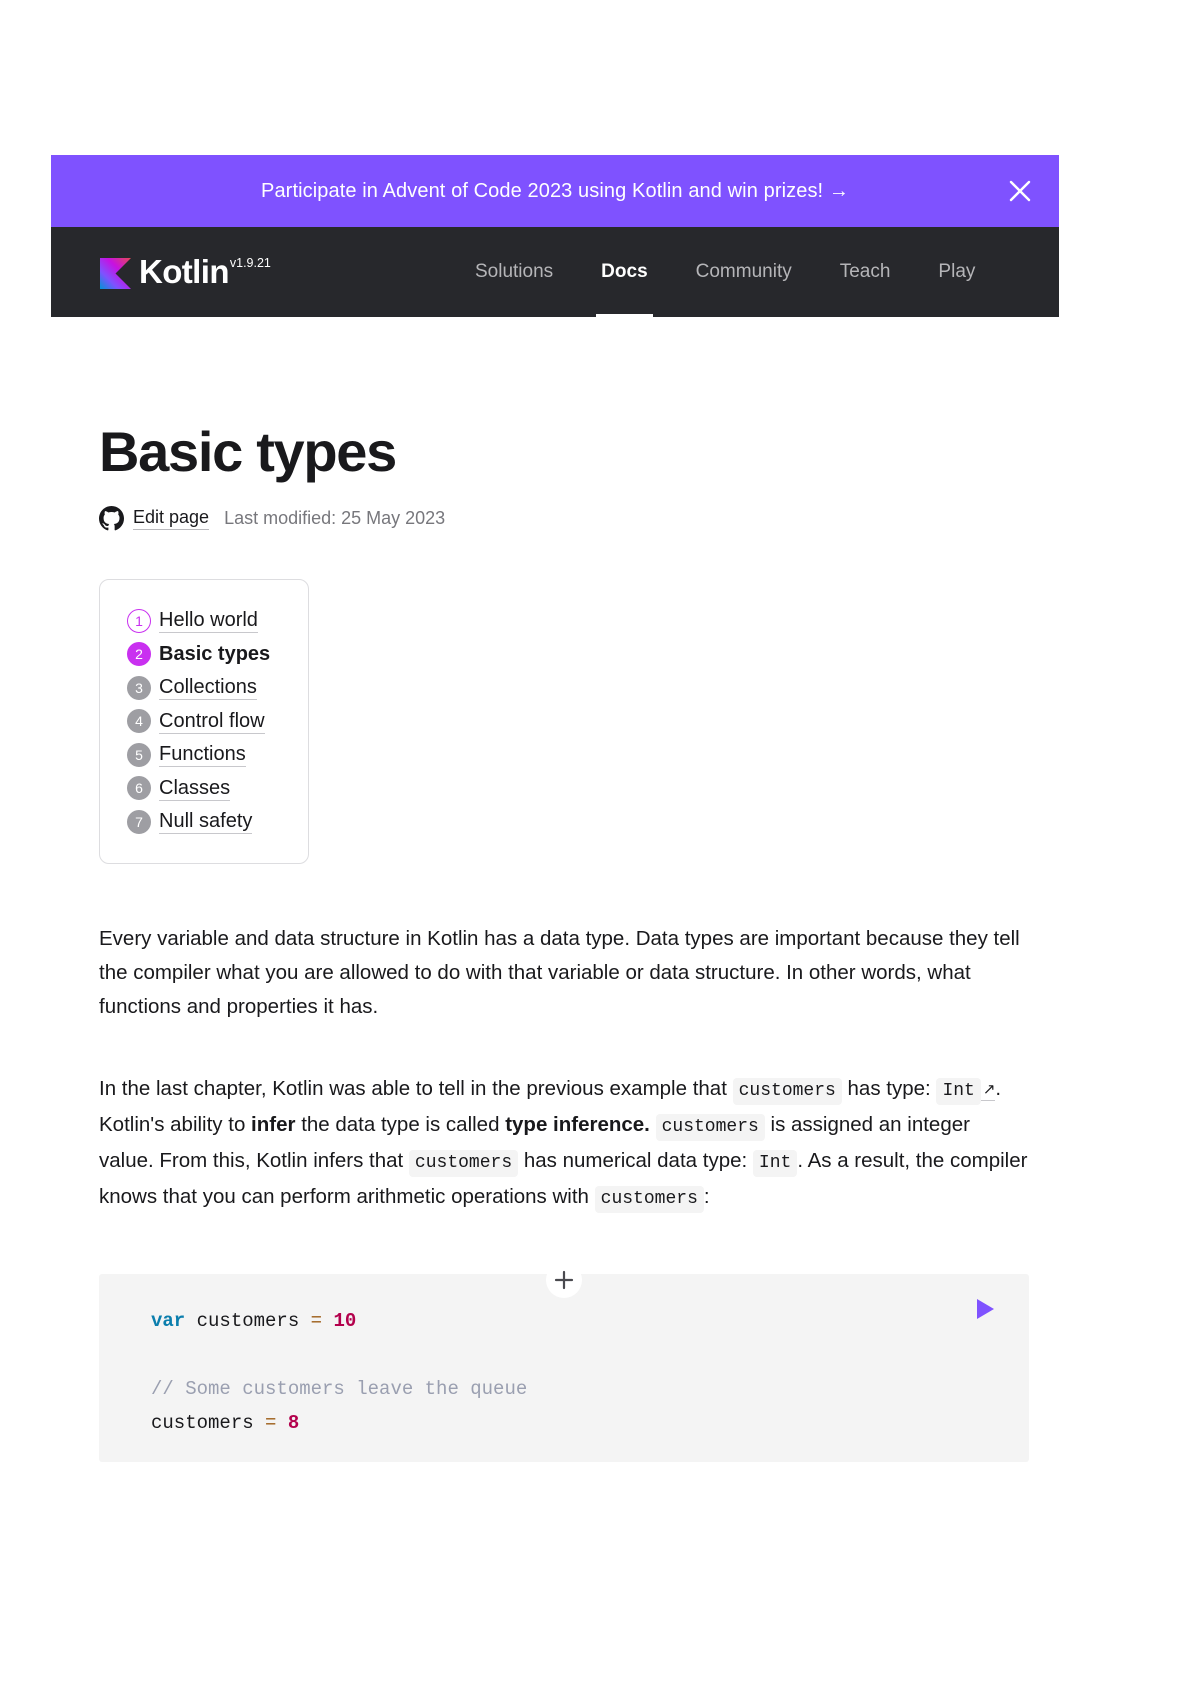 The image size is (1200, 1697). Describe the element at coordinates (710, 1127) in the screenshot. I see `inline-code-customers-2: customers` at that location.